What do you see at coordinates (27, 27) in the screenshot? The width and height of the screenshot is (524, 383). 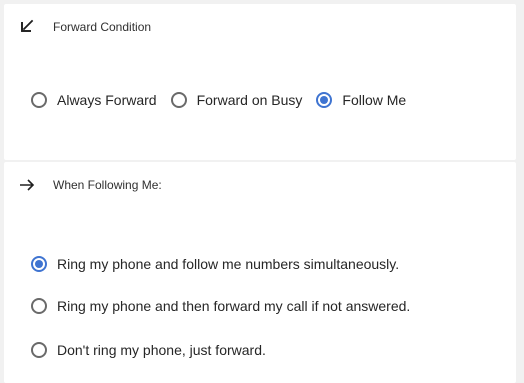 I see `arrow-down-left-icon` at bounding box center [27, 27].